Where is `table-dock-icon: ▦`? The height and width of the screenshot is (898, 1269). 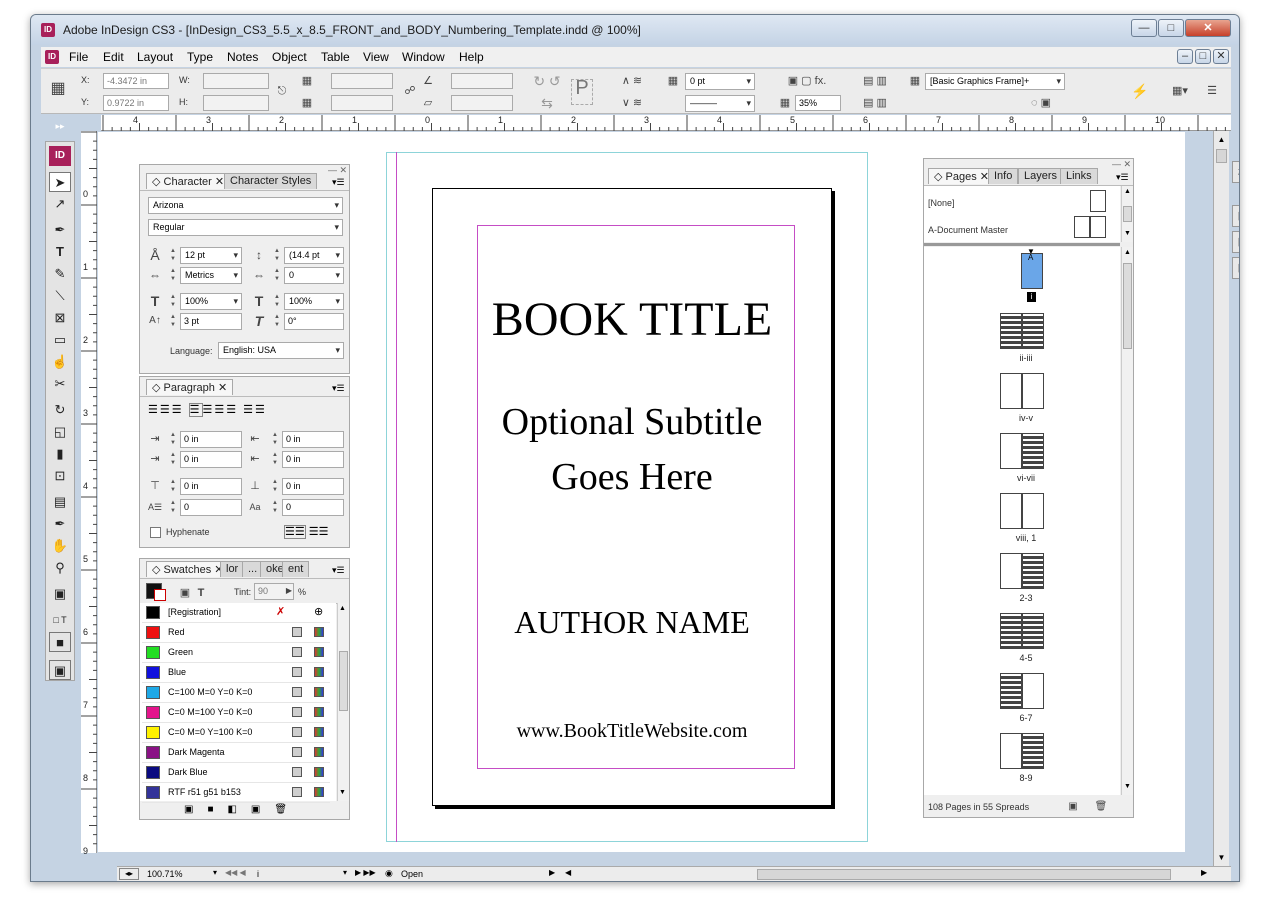 table-dock-icon: ▦ is located at coordinates (1235, 268).